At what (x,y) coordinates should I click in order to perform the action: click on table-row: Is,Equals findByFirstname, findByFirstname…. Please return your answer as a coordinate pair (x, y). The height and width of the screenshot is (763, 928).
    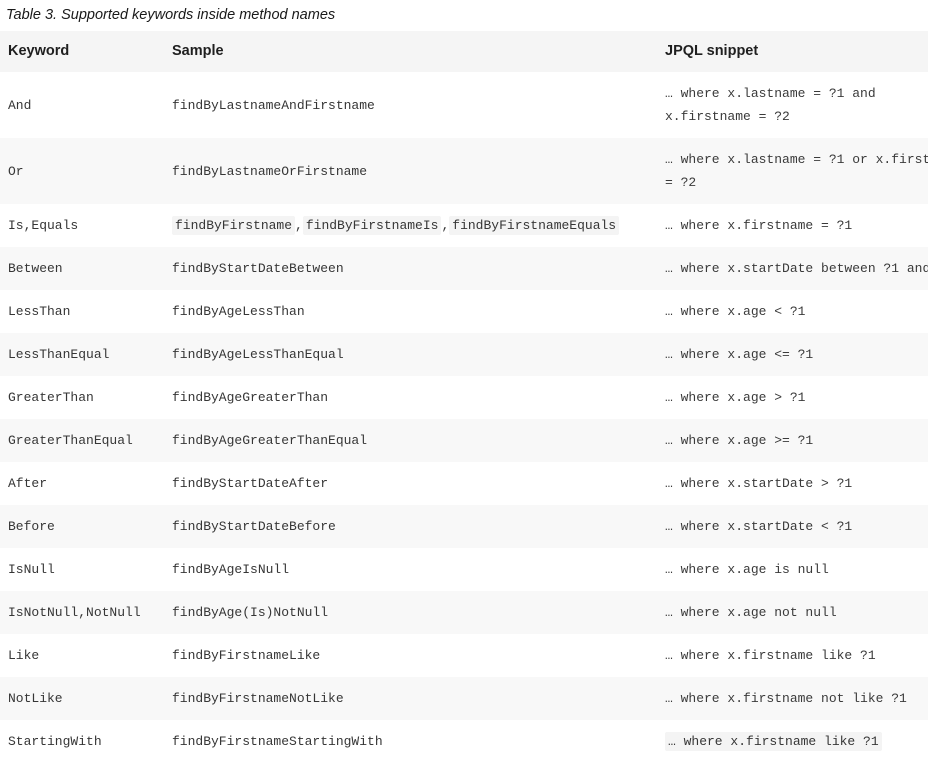
    Looking at the image, I should click on (464, 225).